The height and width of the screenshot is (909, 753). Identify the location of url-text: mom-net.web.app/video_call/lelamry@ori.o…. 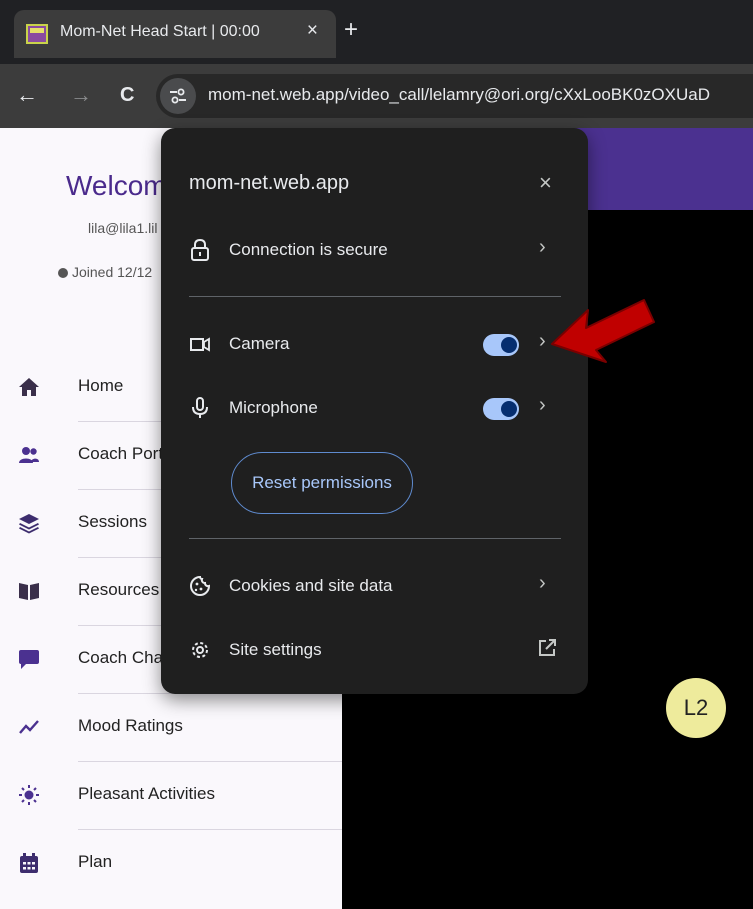
(459, 95).